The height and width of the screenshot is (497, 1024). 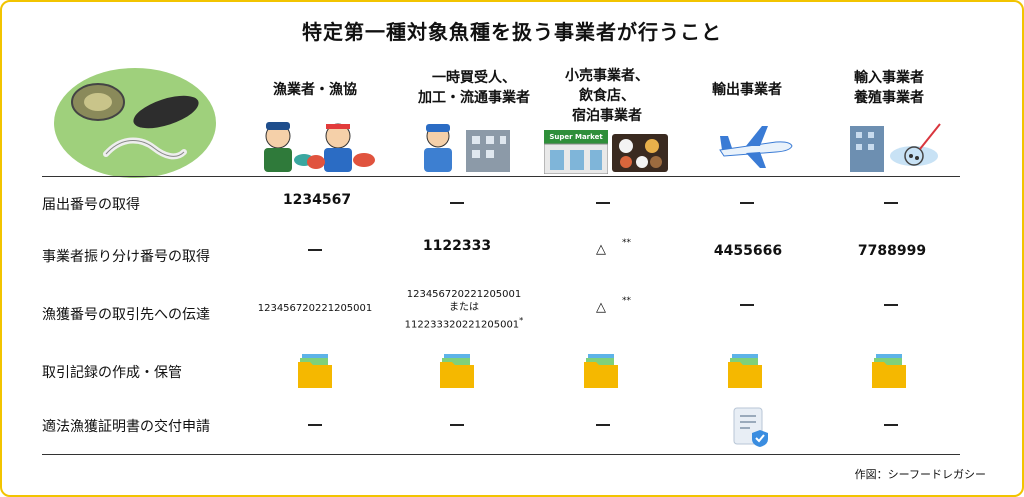 I want to click on document-shield-icon, so click(x=750, y=429).